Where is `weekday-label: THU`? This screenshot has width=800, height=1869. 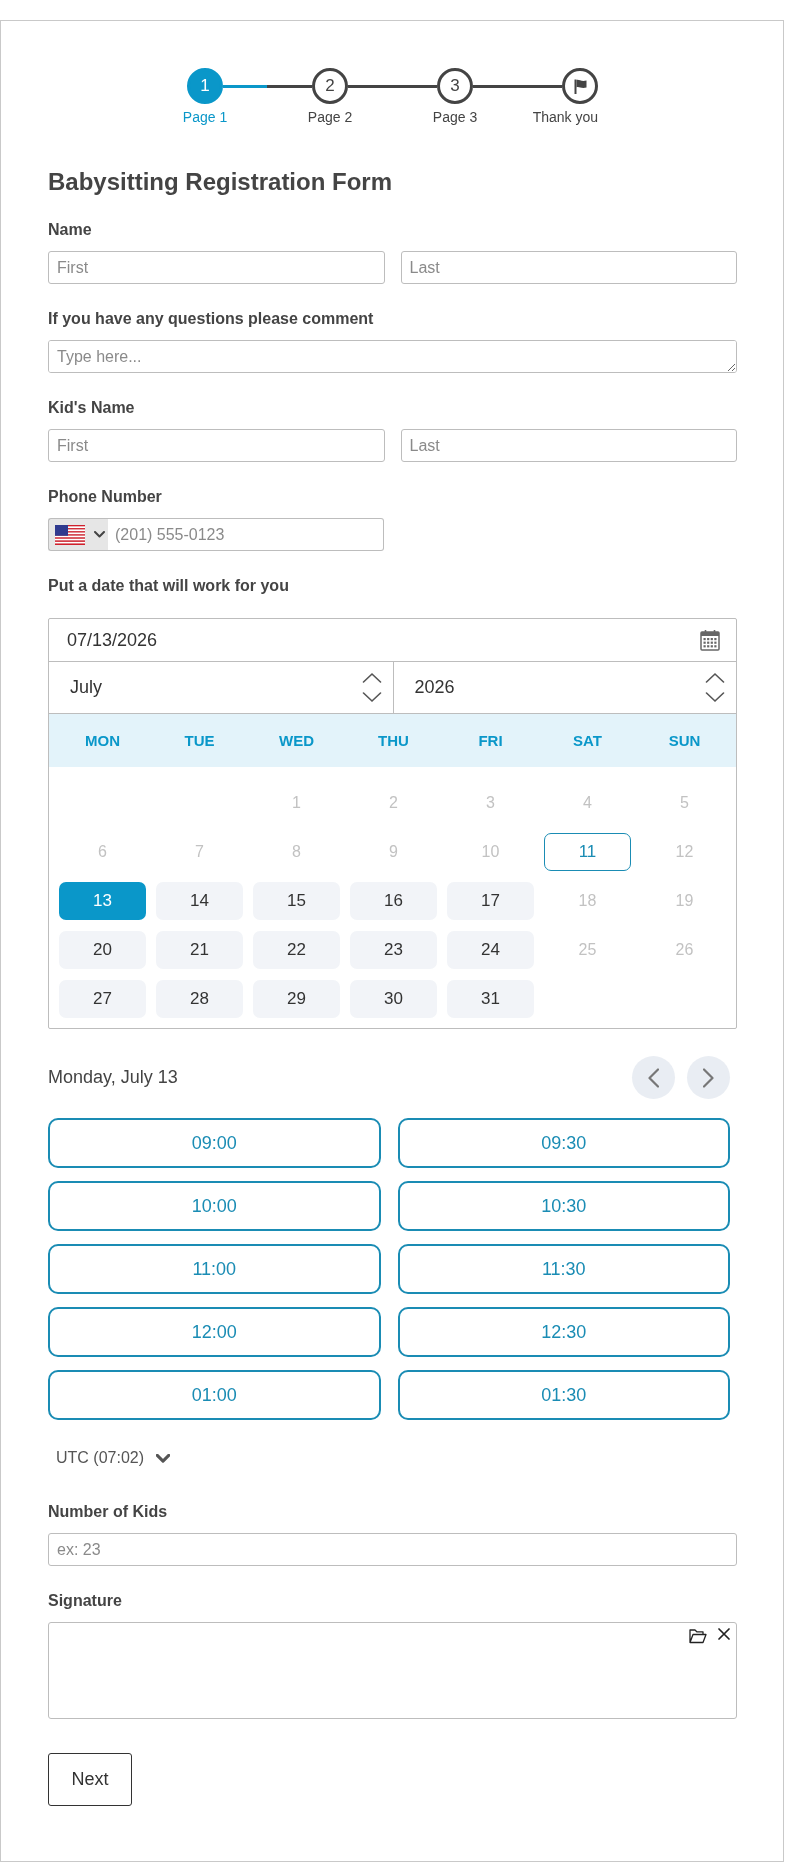
weekday-label: THU is located at coordinates (393, 740).